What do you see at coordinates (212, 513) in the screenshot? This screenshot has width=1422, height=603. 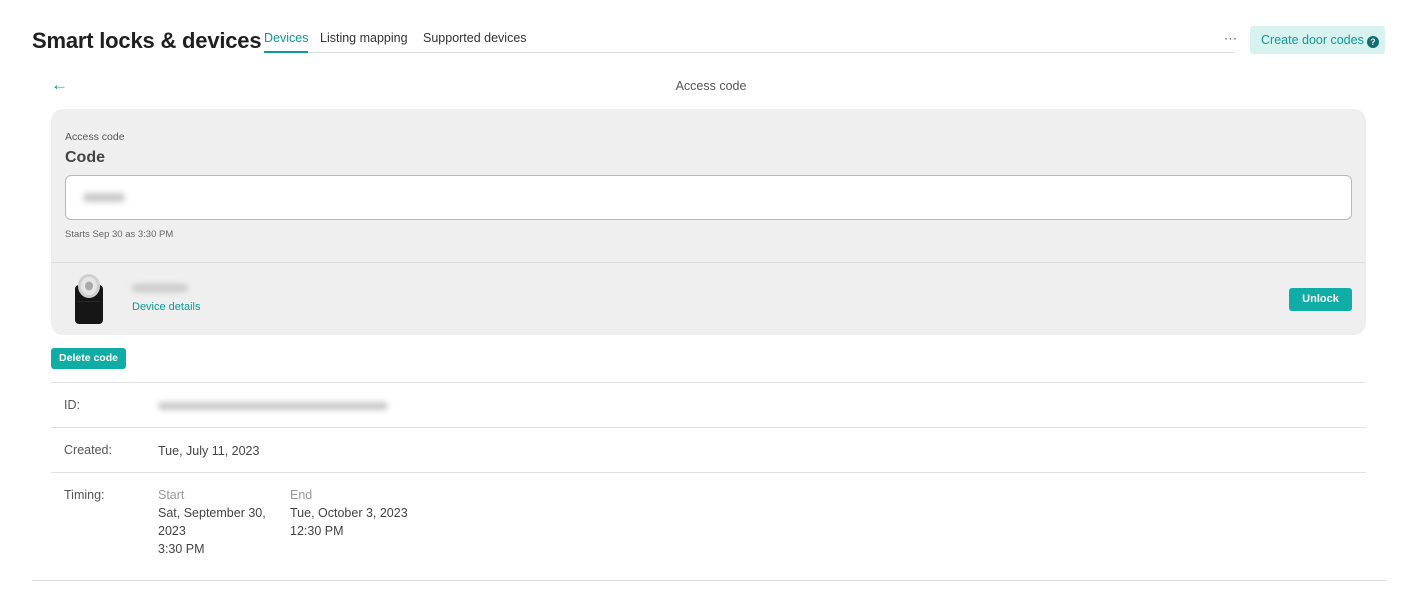 I see `start-date-line1: Sat, September 30,` at bounding box center [212, 513].